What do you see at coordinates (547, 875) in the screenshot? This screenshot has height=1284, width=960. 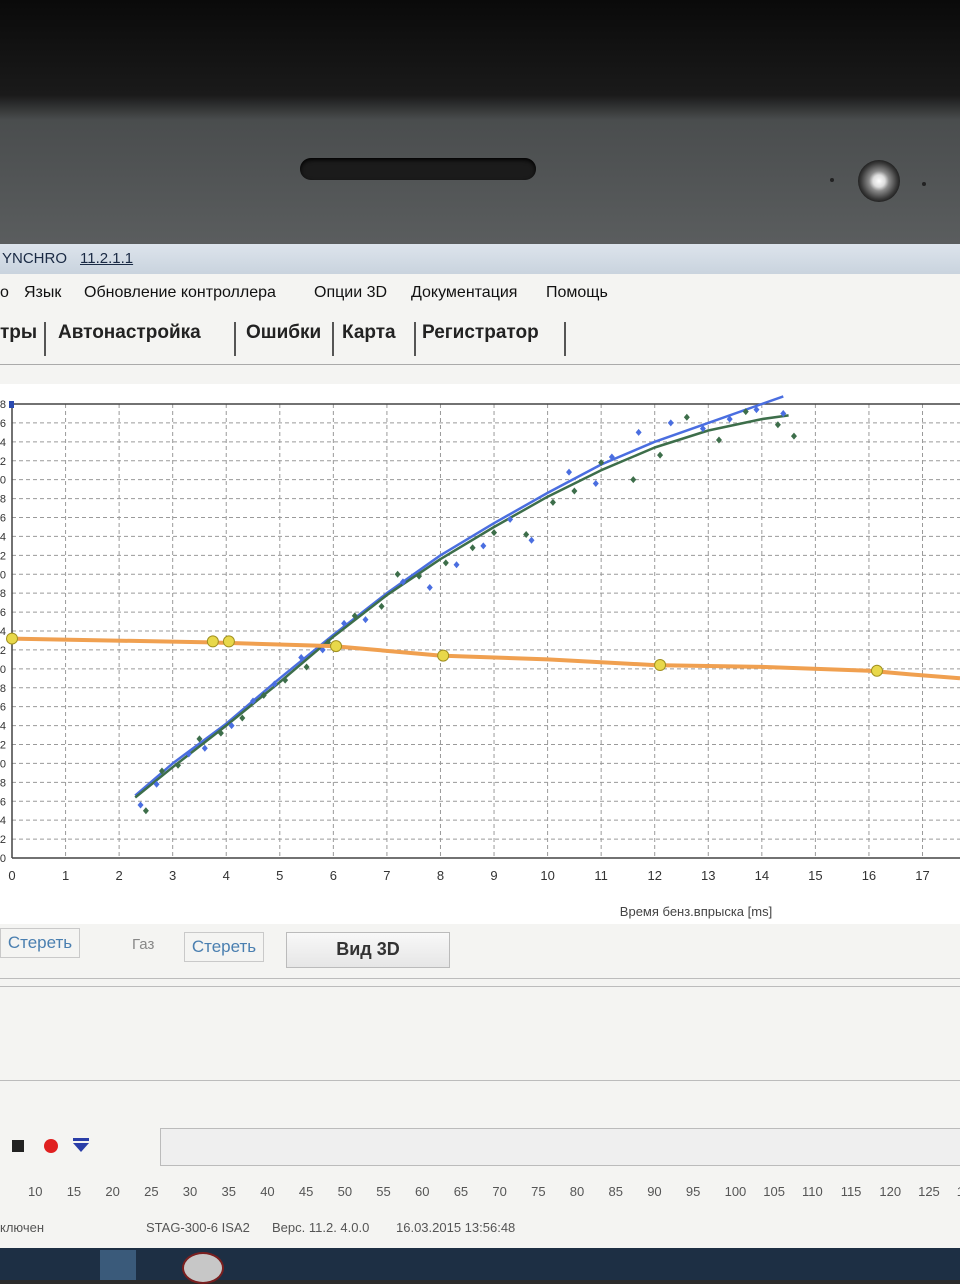 I see `x-tick-label: 10` at bounding box center [547, 875].